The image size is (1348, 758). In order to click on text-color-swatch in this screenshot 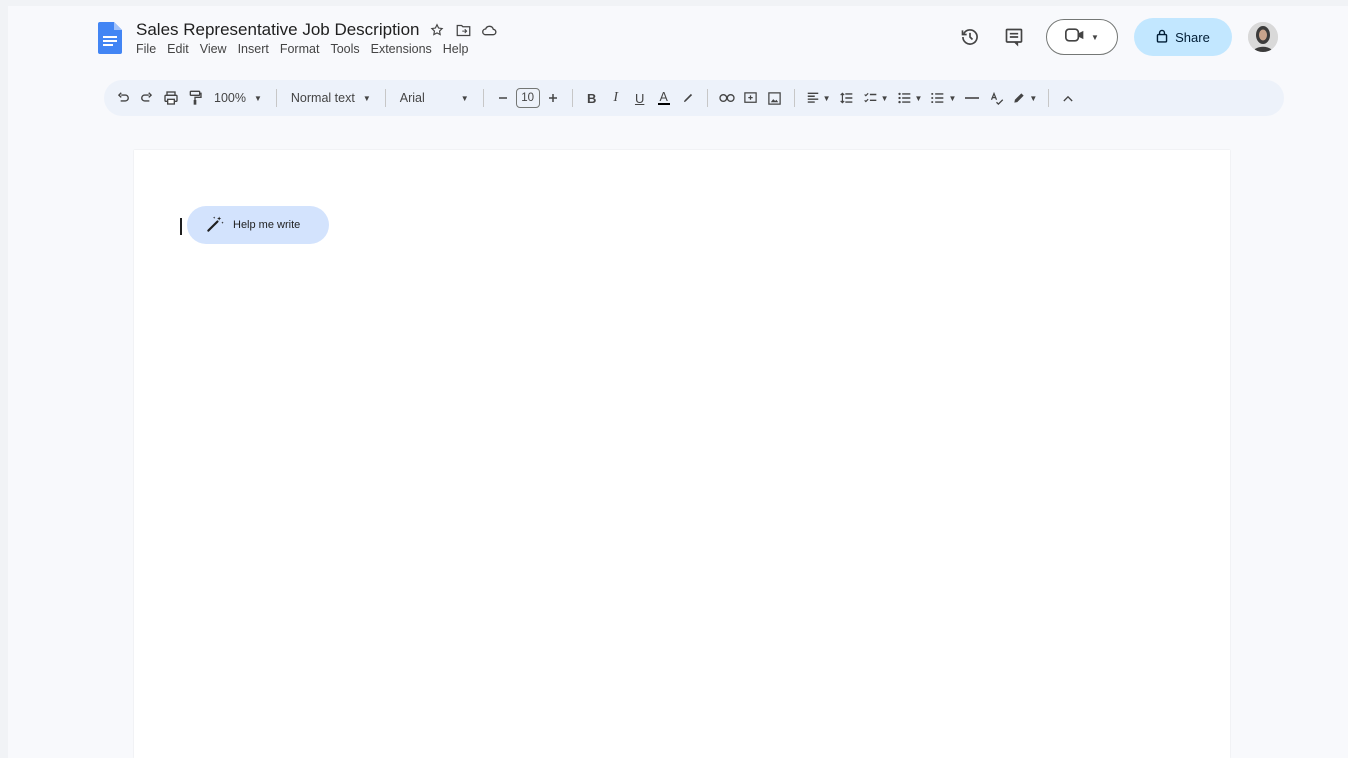, I will do `click(663, 104)`.